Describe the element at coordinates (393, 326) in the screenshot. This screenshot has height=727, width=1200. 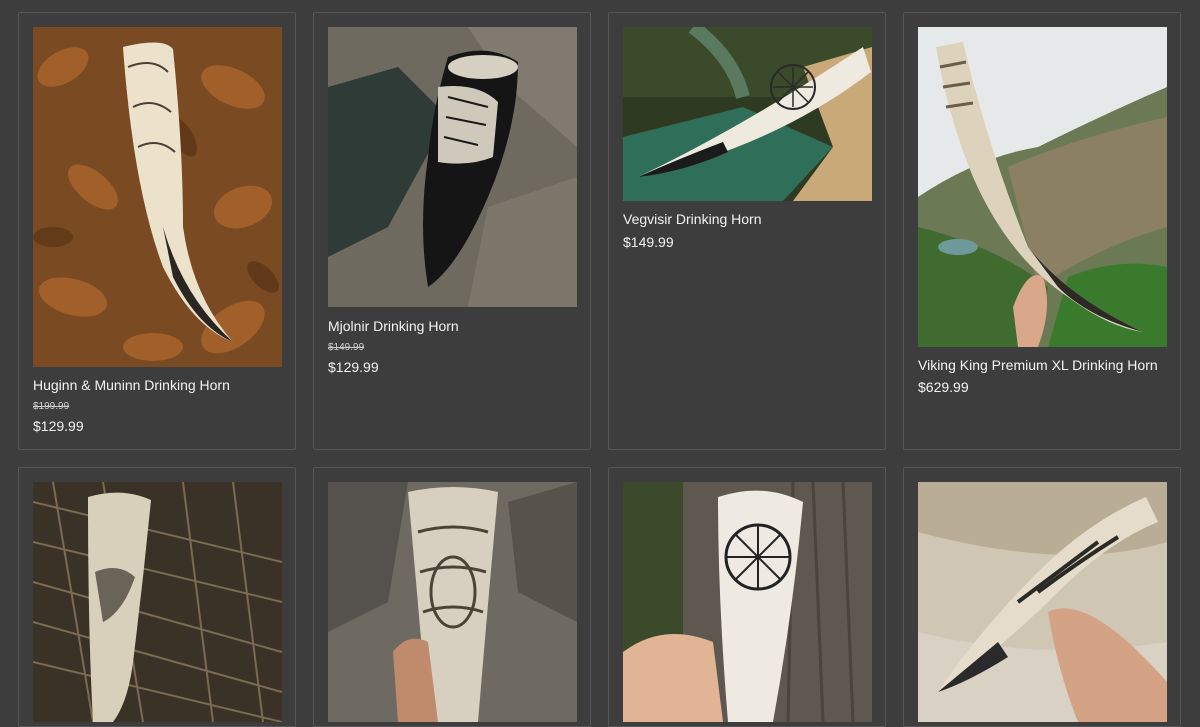
I see `product-title: Mjolnir Drinking Horn` at that location.